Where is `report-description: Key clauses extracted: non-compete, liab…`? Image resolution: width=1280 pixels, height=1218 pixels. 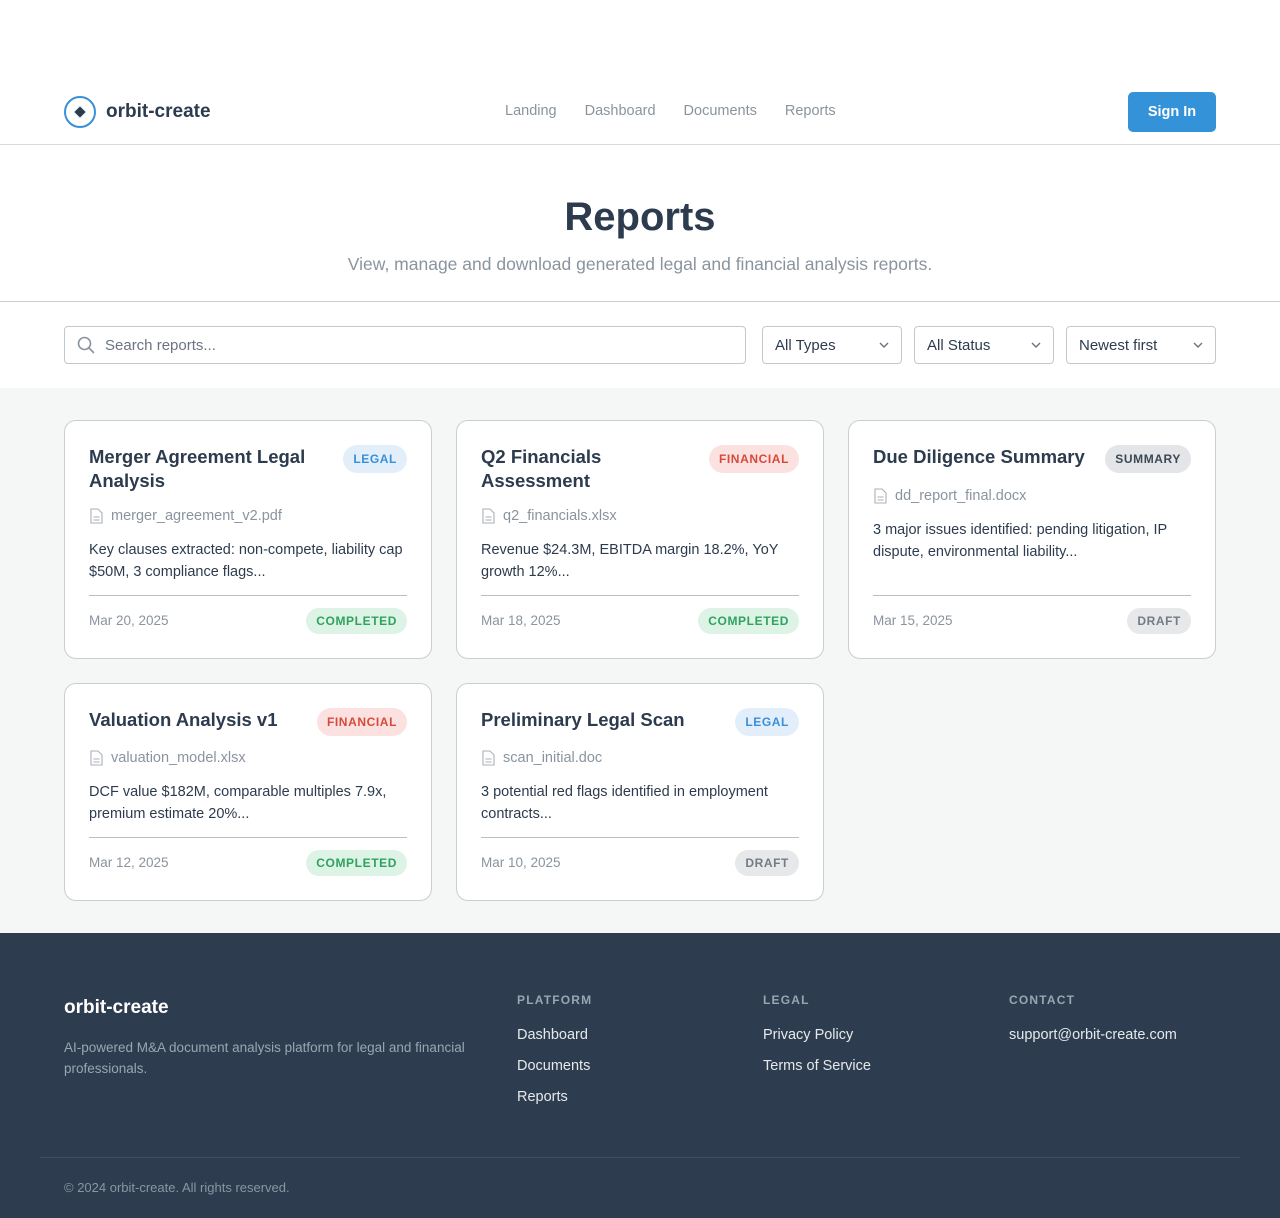 report-description: Key clauses extracted: non-compete, liab… is located at coordinates (246, 561).